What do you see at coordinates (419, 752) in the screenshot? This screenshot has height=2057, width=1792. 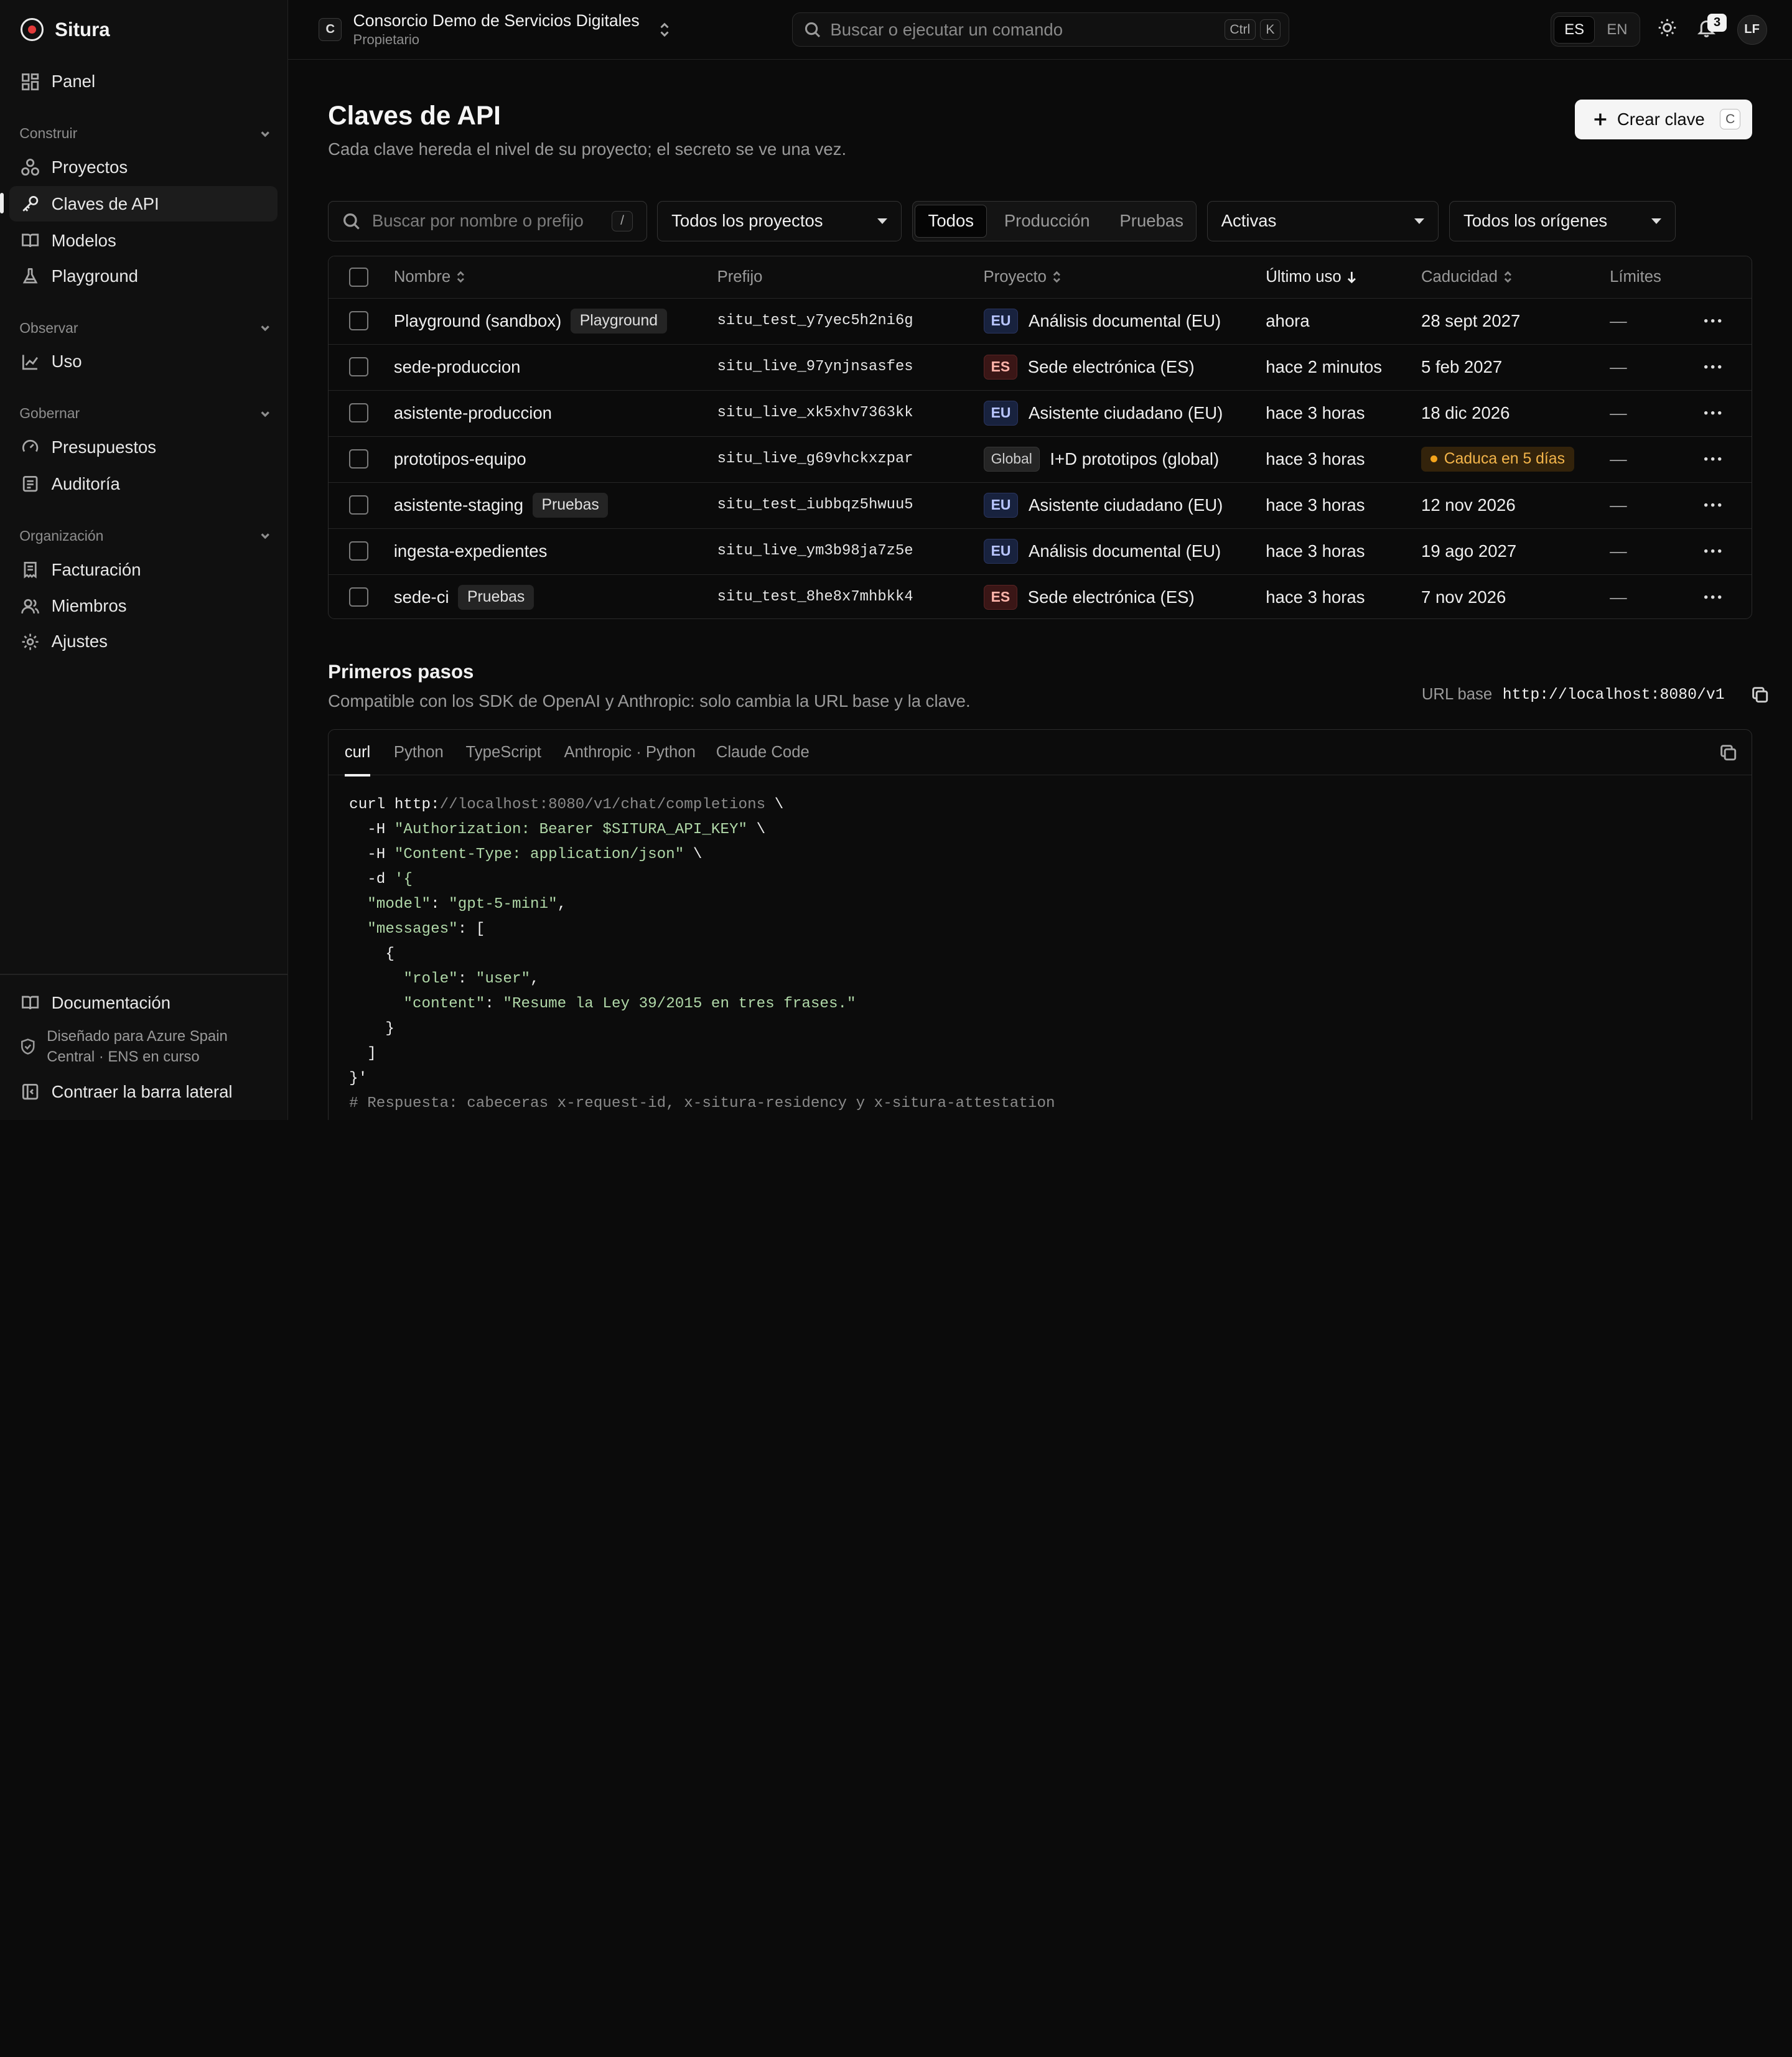 I see `tab-python: Python` at bounding box center [419, 752].